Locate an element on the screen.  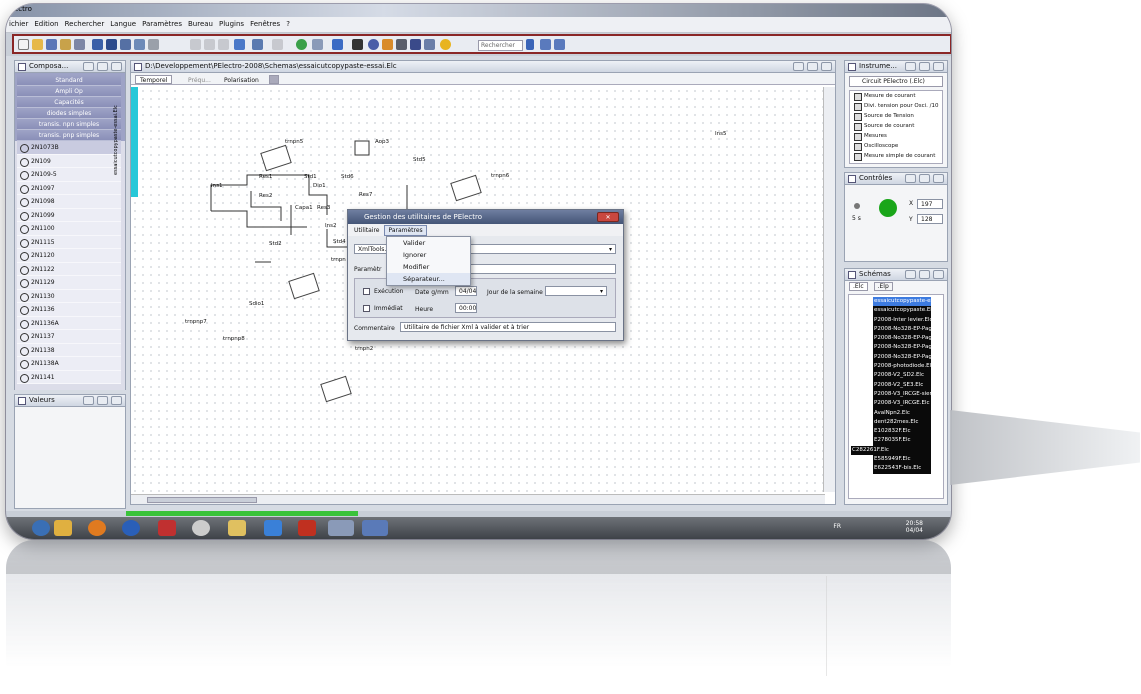
category-capacites: Capacités is located at coordinates (69, 102).